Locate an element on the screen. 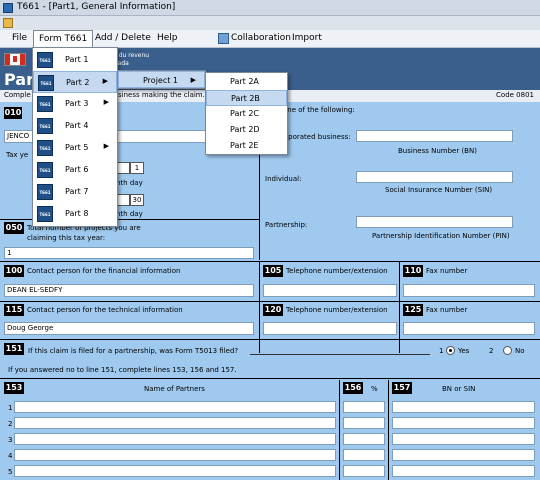 The height and width of the screenshot is (480, 540). menu-item-part-8: T661 Part 8 is located at coordinates (75, 214).